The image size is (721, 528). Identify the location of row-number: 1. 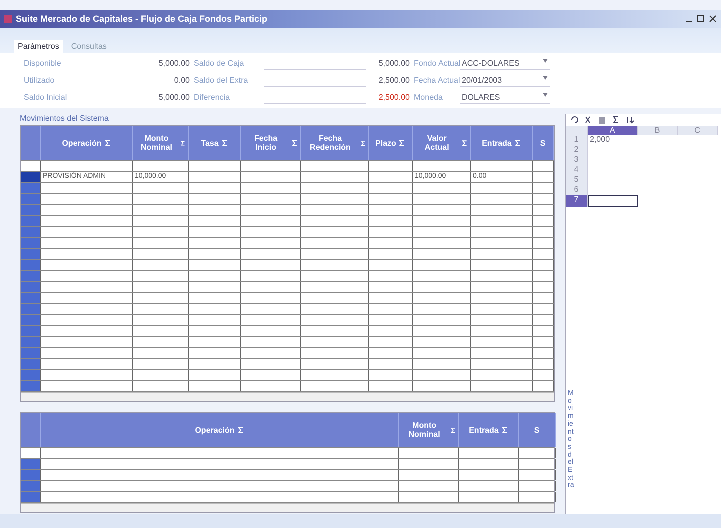
(577, 140).